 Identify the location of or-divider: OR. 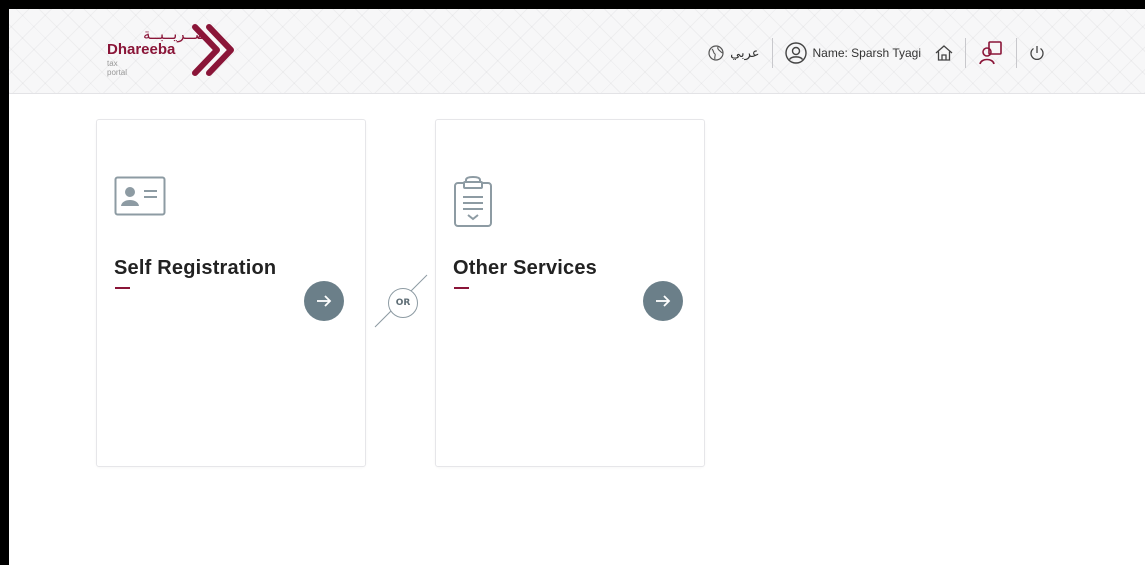
(402, 302).